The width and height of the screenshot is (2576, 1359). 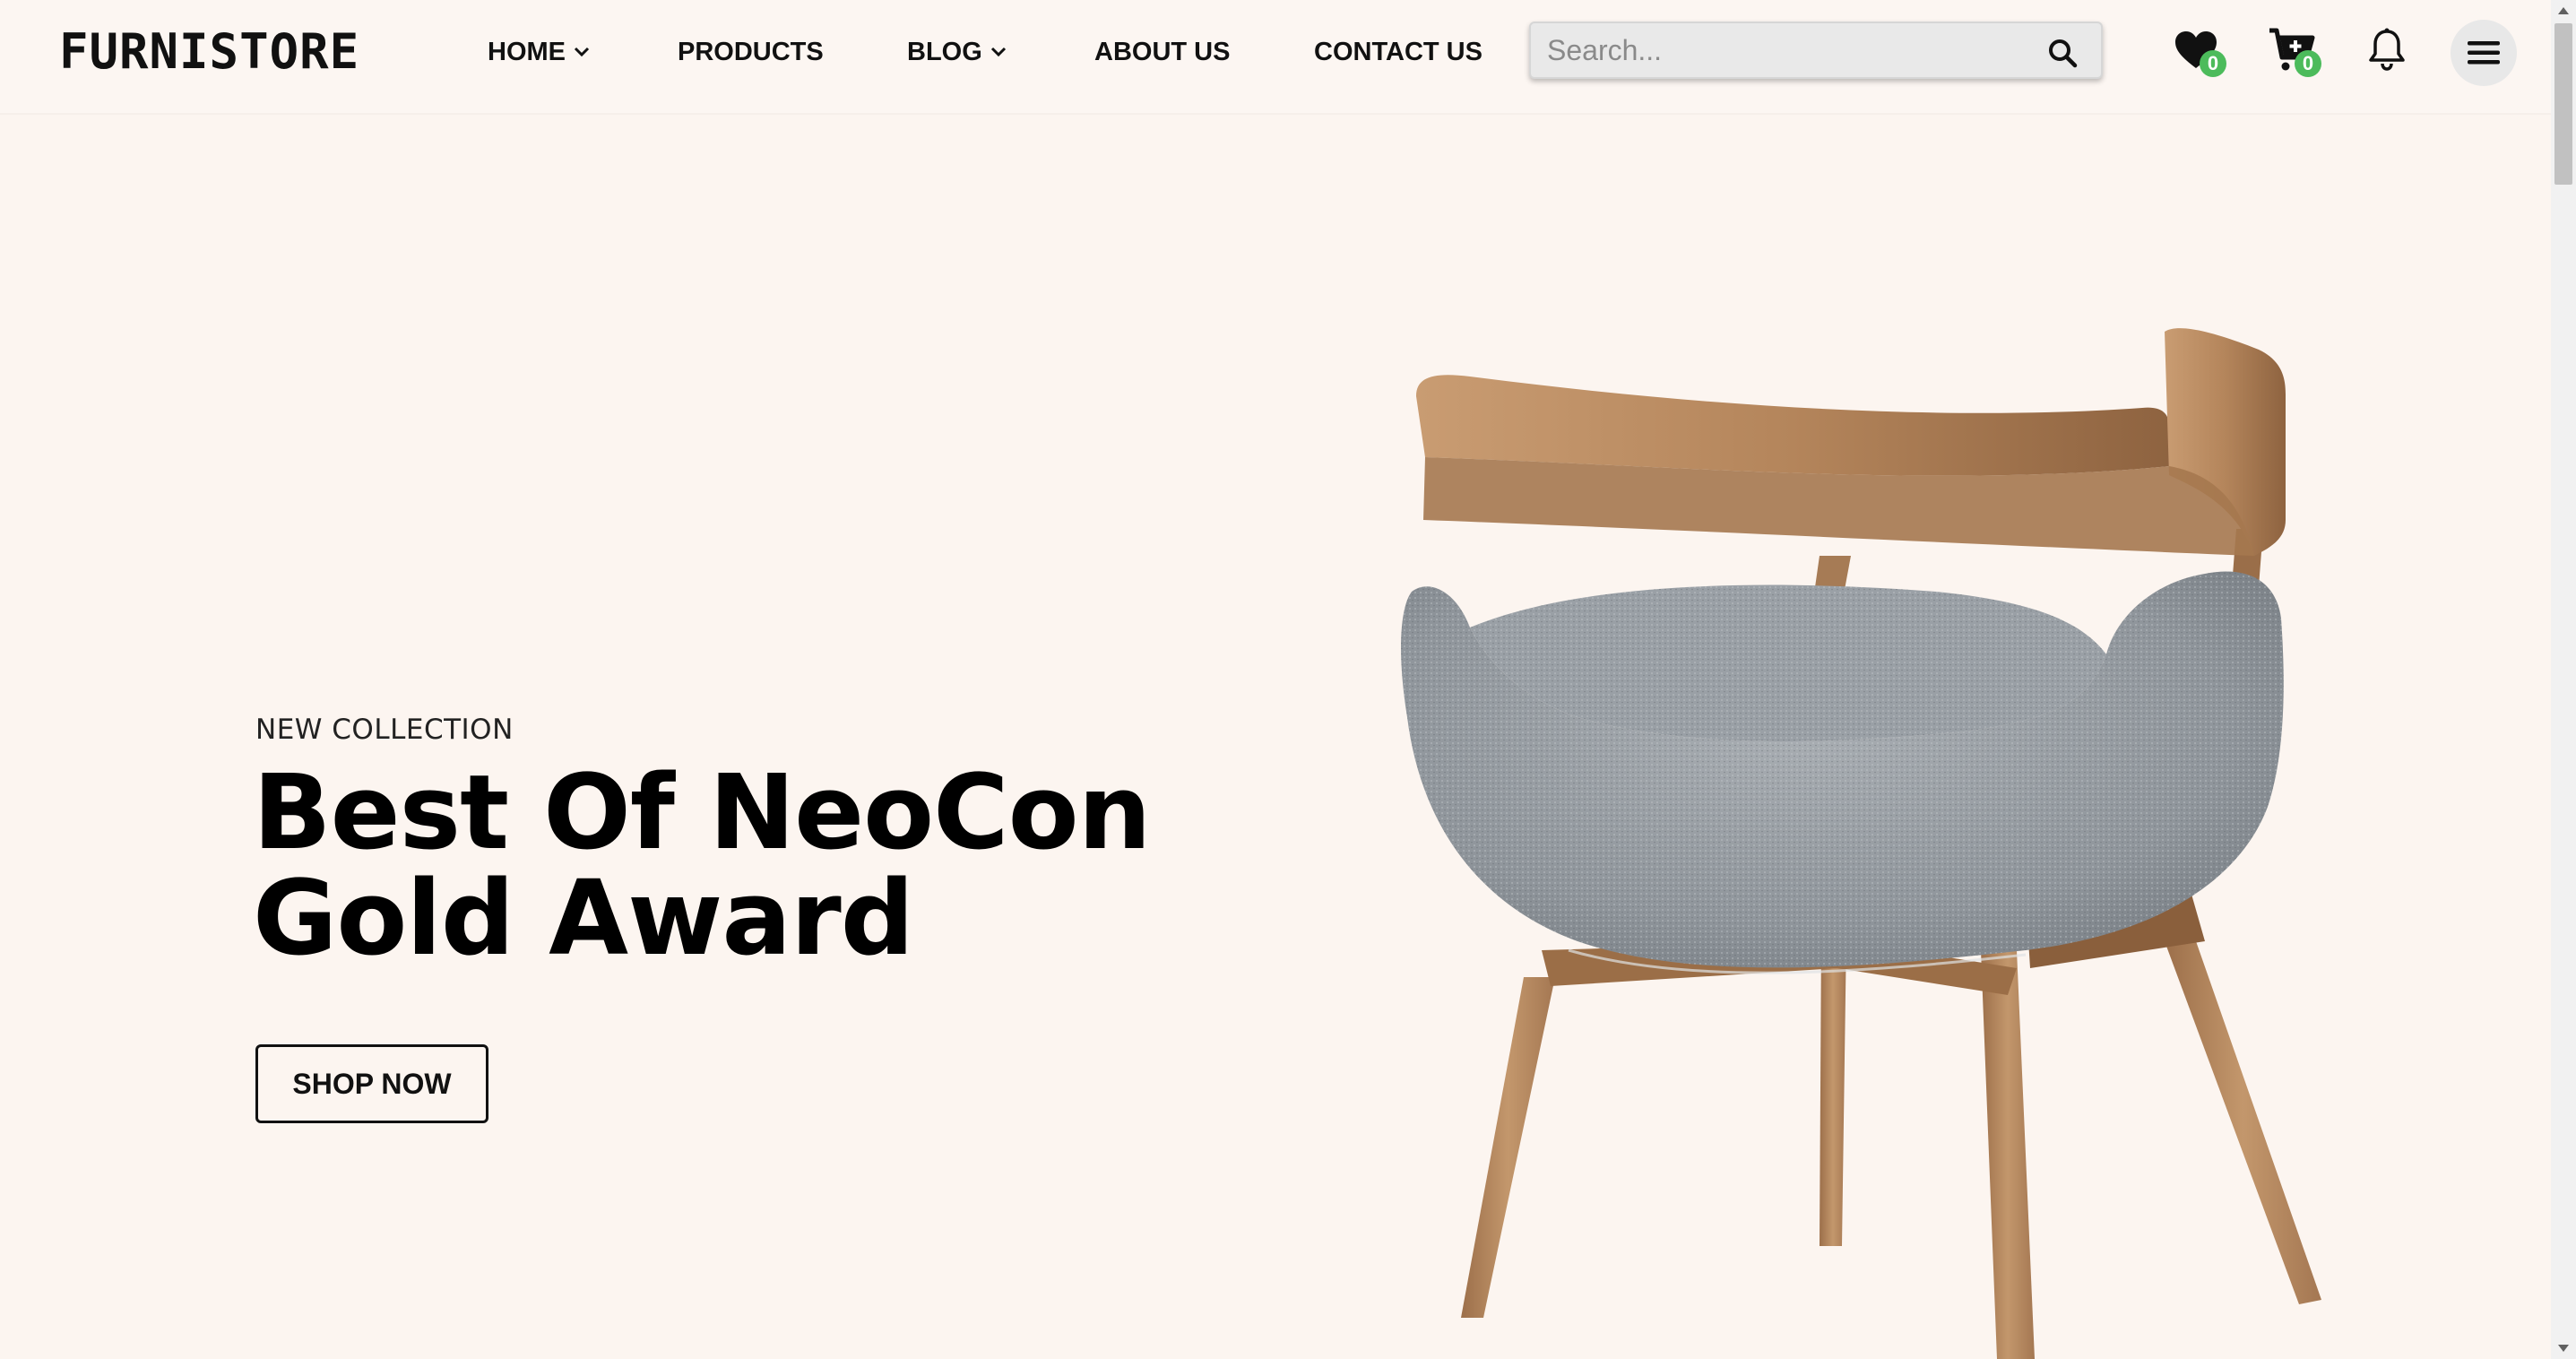 I want to click on notifications-button, so click(x=2388, y=50).